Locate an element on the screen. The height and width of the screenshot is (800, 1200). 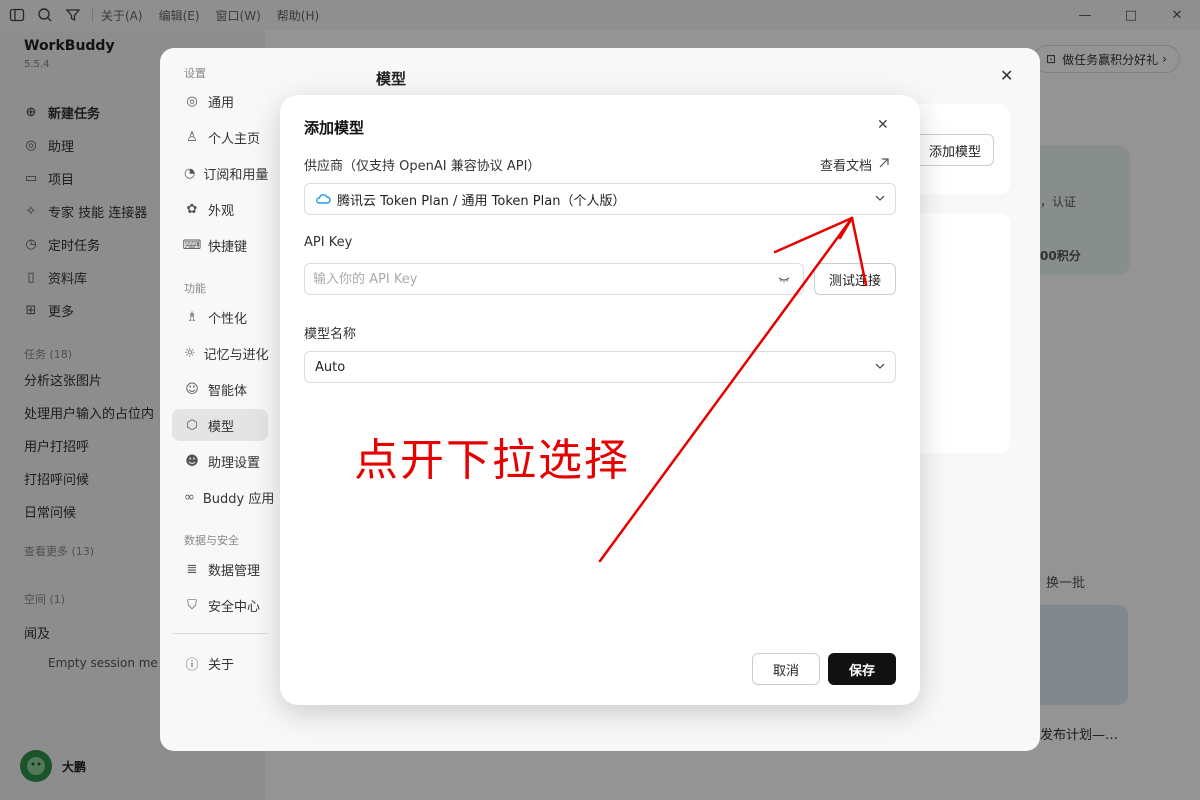
settings-item-personalize: ♗ 个性化 is located at coordinates (220, 317).